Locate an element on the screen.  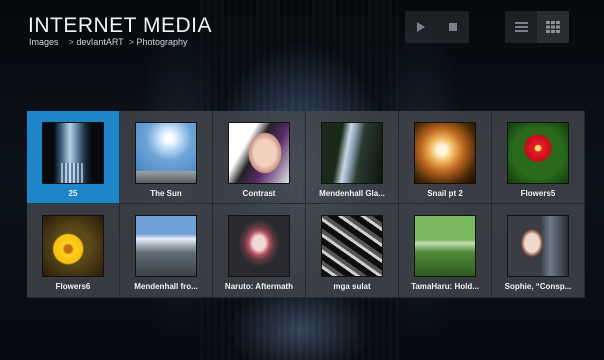
list-view-button is located at coordinates (521, 27).